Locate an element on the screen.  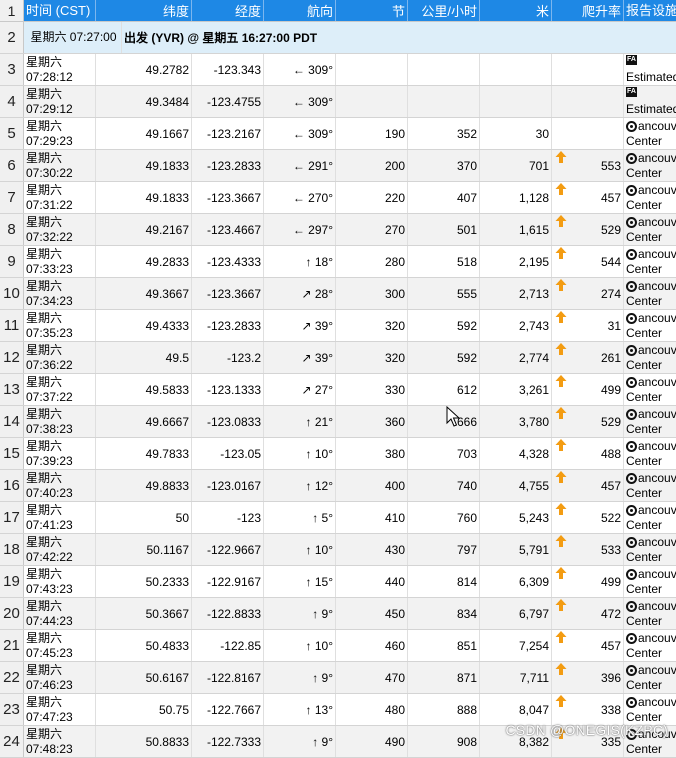
heading-cell: ↑ 13° is located at coordinates (300, 709).